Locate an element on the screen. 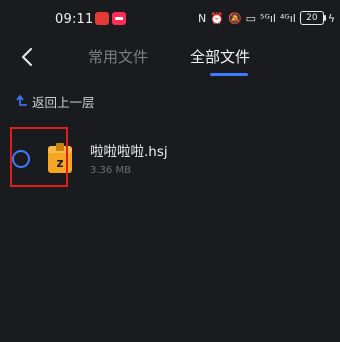 This screenshot has width=340, height=342. status-icons: N ⏰ 🔕 ▭ ⁵ᴳıl ⁴ᴳıl 20 ϟ is located at coordinates (266, 18).